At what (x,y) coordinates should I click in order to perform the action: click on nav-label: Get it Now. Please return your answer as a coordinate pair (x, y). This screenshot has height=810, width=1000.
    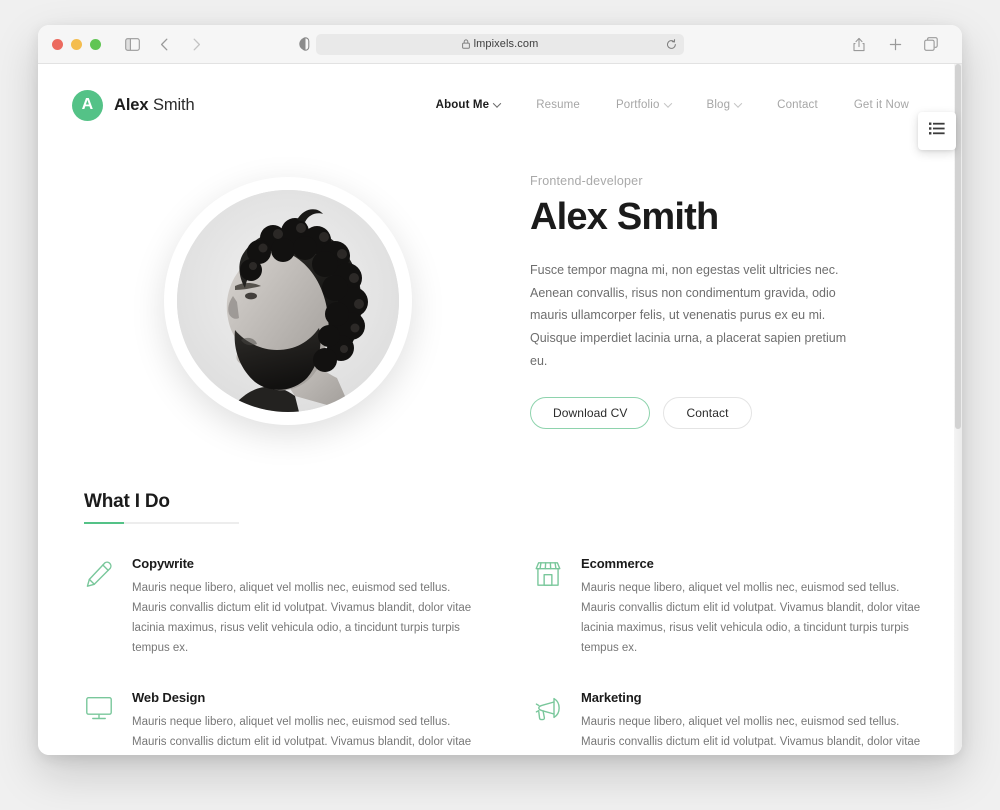
    Looking at the image, I should click on (881, 105).